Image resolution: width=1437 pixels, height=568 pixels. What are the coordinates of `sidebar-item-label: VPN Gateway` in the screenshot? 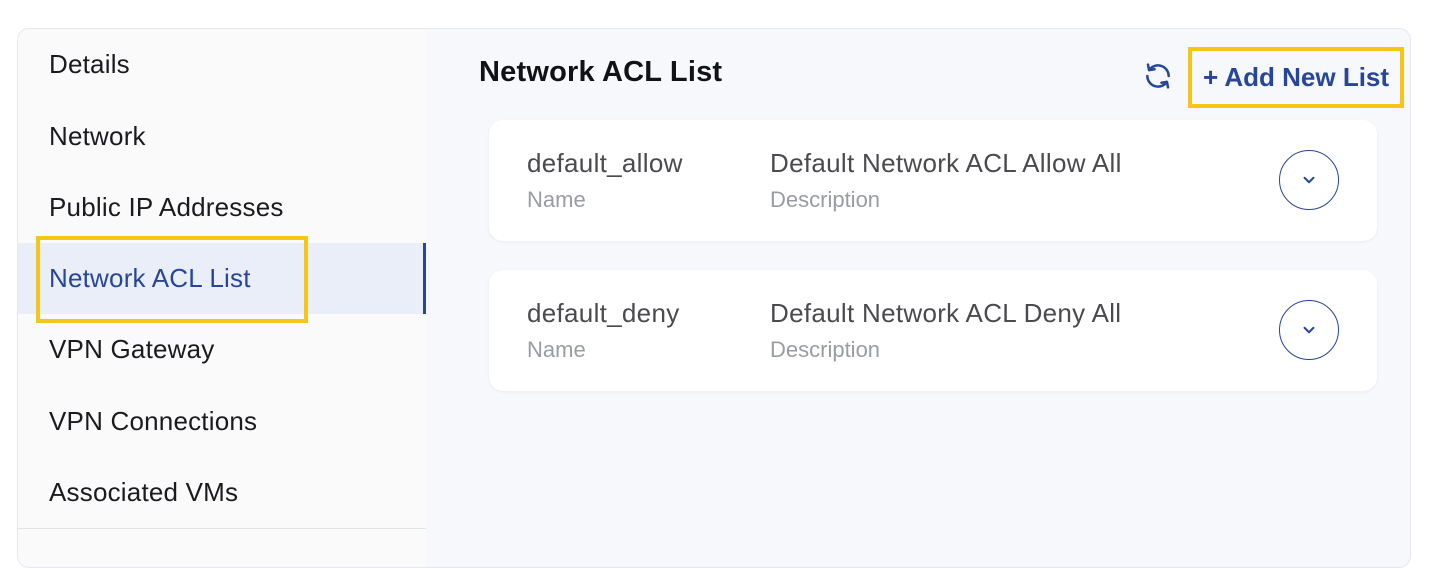 It's located at (132, 349).